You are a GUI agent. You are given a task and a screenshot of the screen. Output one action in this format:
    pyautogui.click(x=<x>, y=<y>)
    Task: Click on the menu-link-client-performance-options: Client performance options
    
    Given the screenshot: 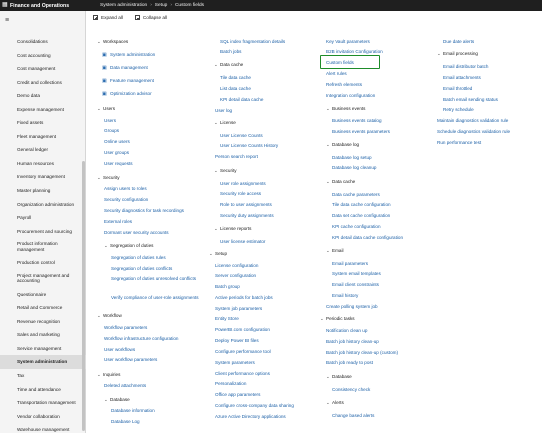 What is the action you would take?
    pyautogui.click(x=242, y=374)
    